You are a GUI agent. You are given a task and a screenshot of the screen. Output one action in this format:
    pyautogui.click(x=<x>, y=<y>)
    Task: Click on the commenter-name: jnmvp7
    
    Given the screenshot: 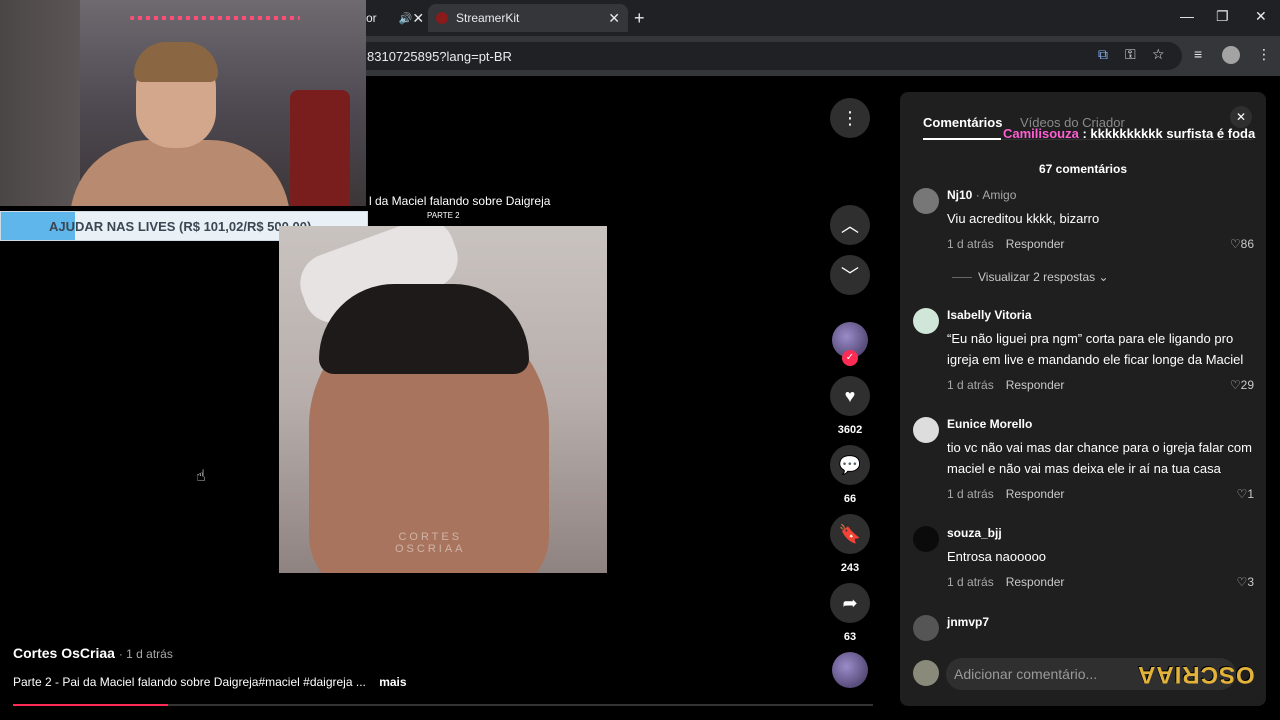 What is the action you would take?
    pyautogui.click(x=968, y=622)
    